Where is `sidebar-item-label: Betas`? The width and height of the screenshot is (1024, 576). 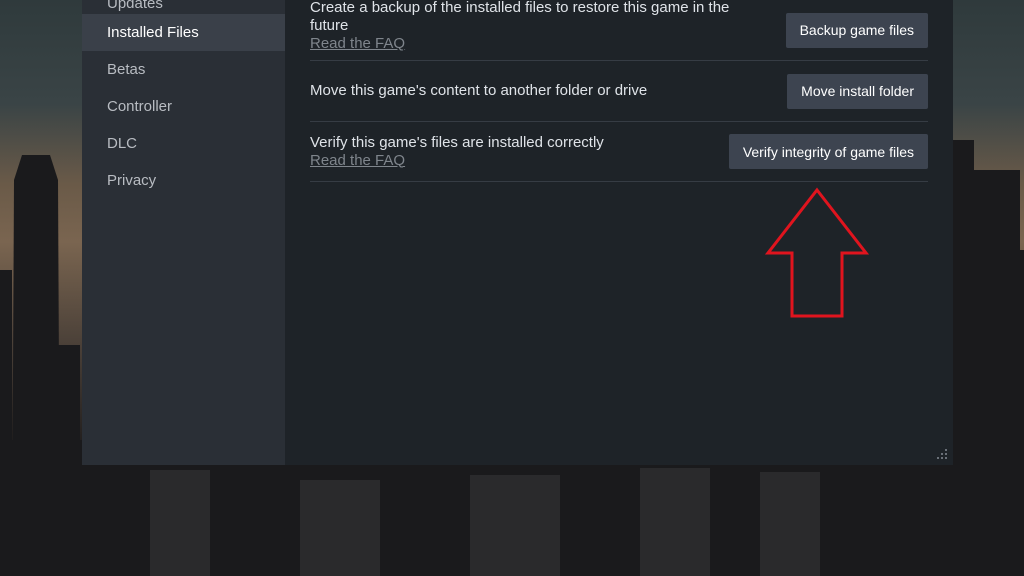
sidebar-item-label: Betas is located at coordinates (126, 69).